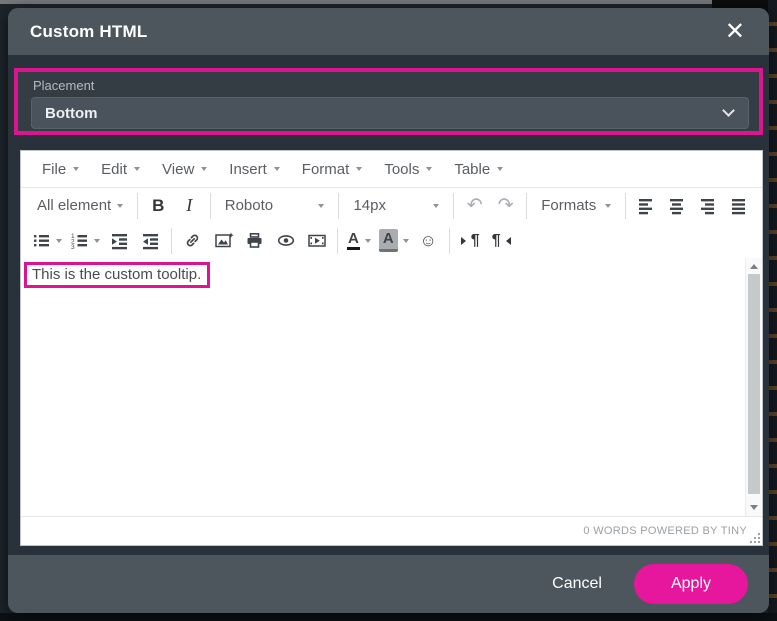  What do you see at coordinates (64, 85) in the screenshot?
I see `placement-label: Placement` at bounding box center [64, 85].